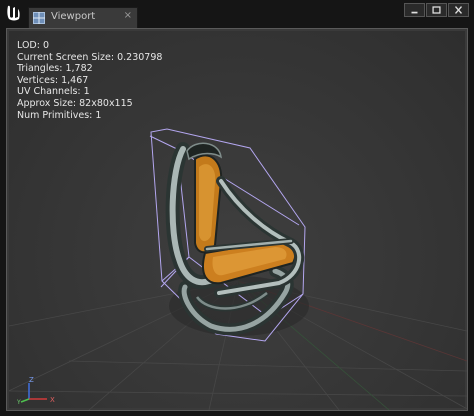 This screenshot has width=474, height=416. What do you see at coordinates (128, 15) in the screenshot?
I see `close-tab-button: ×` at bounding box center [128, 15].